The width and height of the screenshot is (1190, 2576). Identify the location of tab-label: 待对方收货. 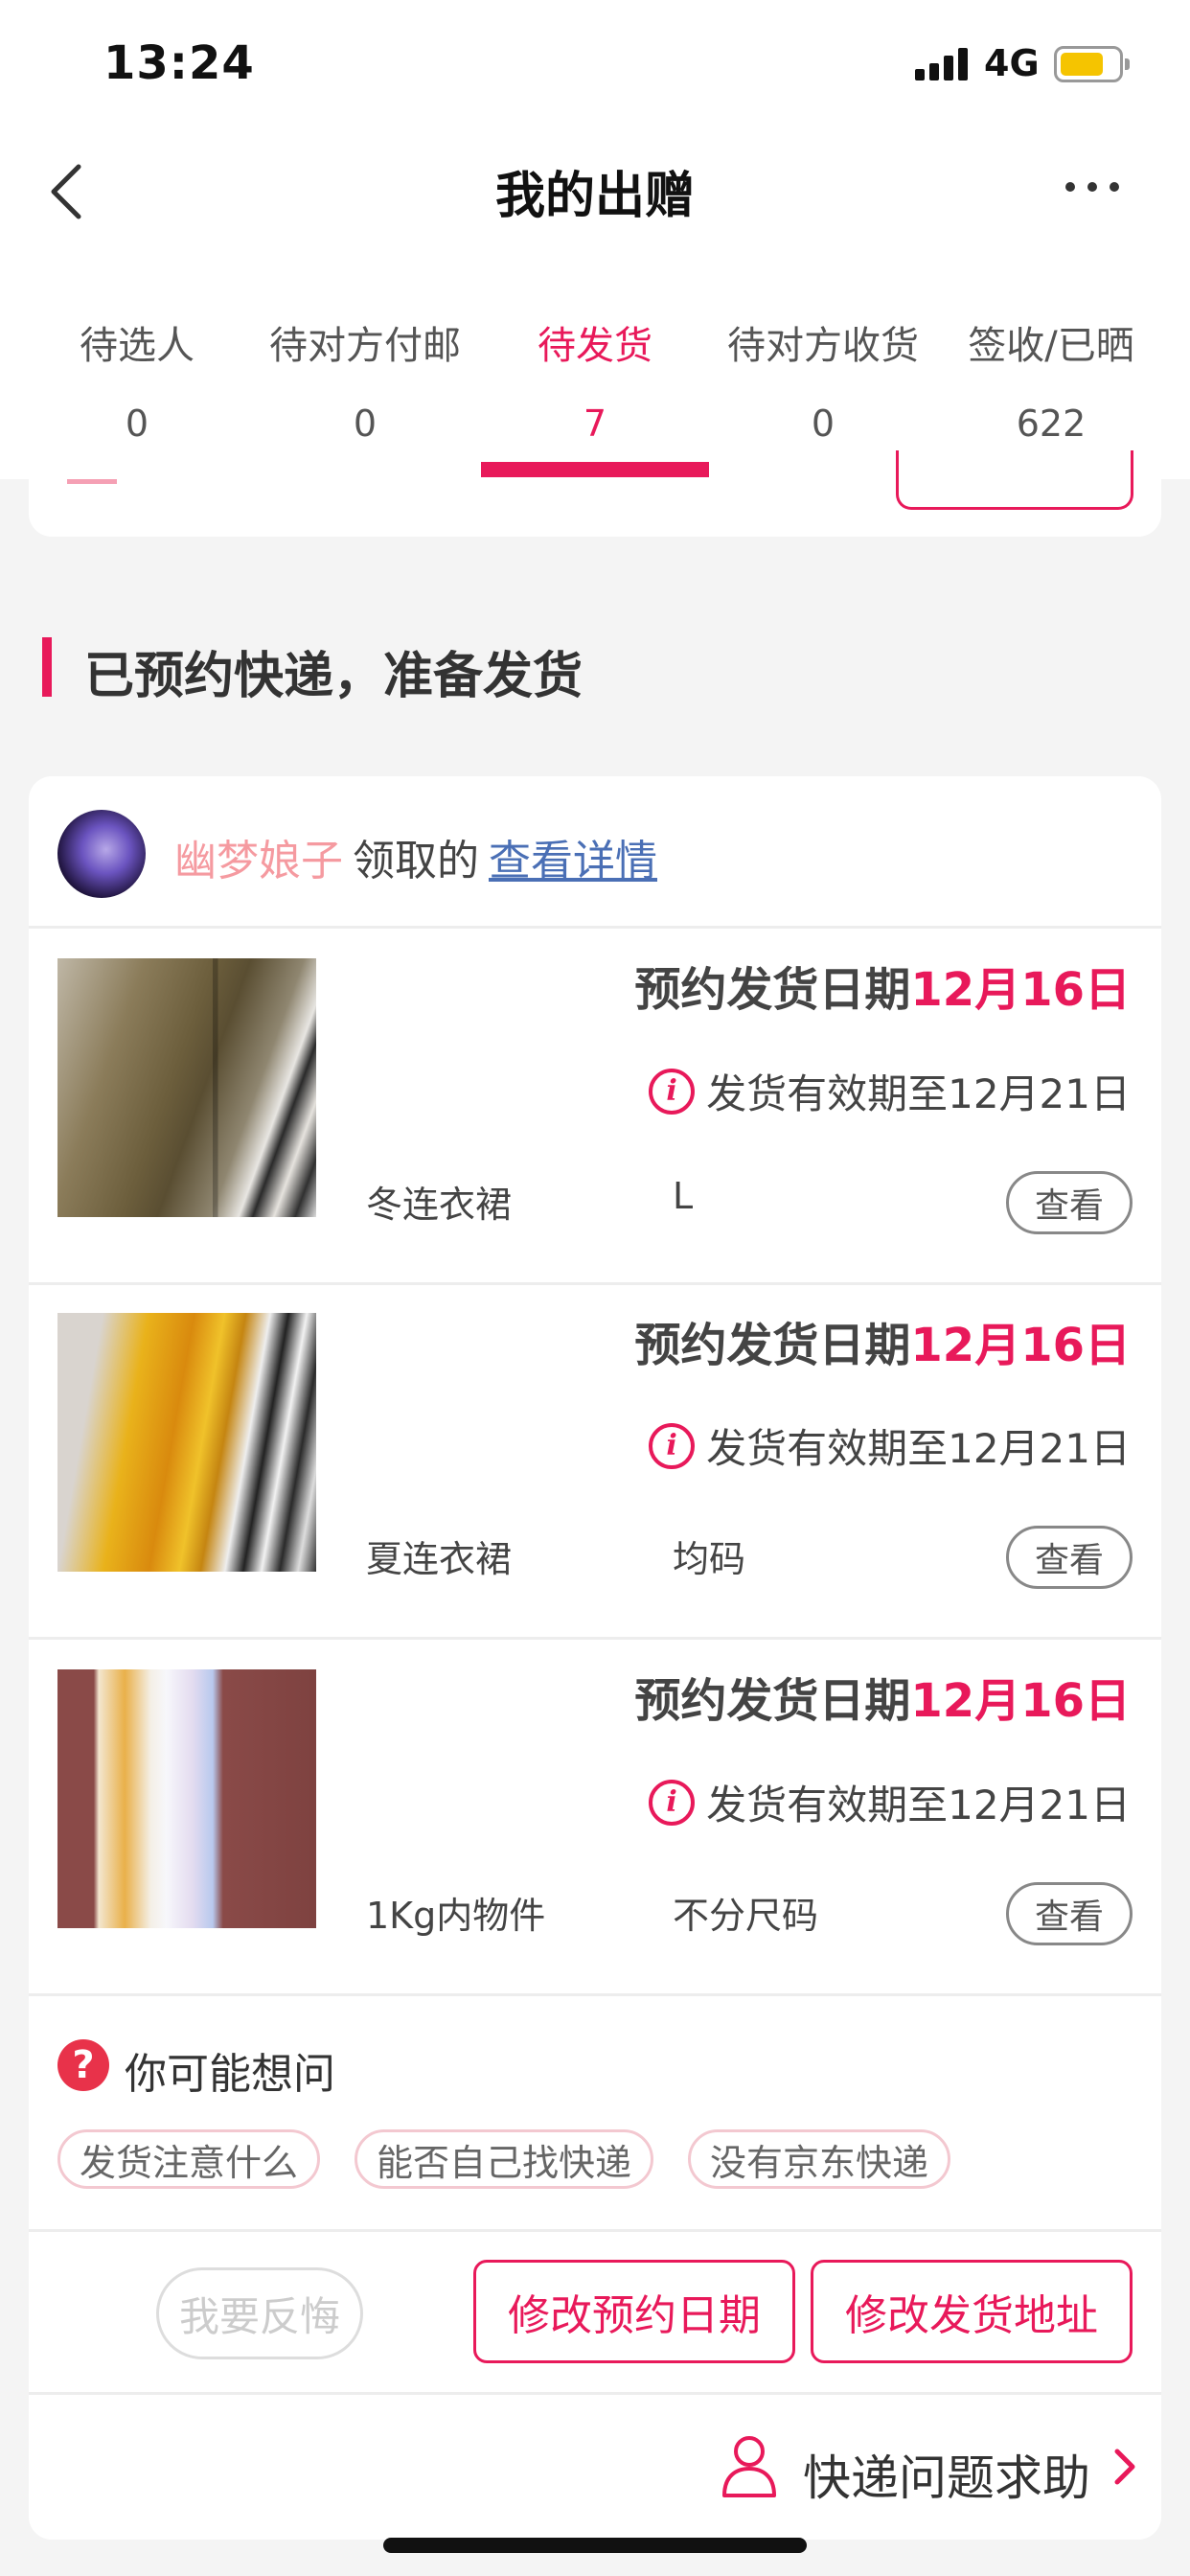
(823, 346).